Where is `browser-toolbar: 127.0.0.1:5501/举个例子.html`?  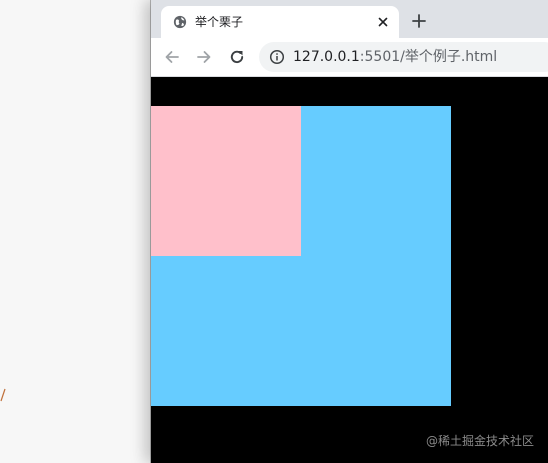 browser-toolbar: 127.0.0.1:5501/举个例子.html is located at coordinates (349, 57).